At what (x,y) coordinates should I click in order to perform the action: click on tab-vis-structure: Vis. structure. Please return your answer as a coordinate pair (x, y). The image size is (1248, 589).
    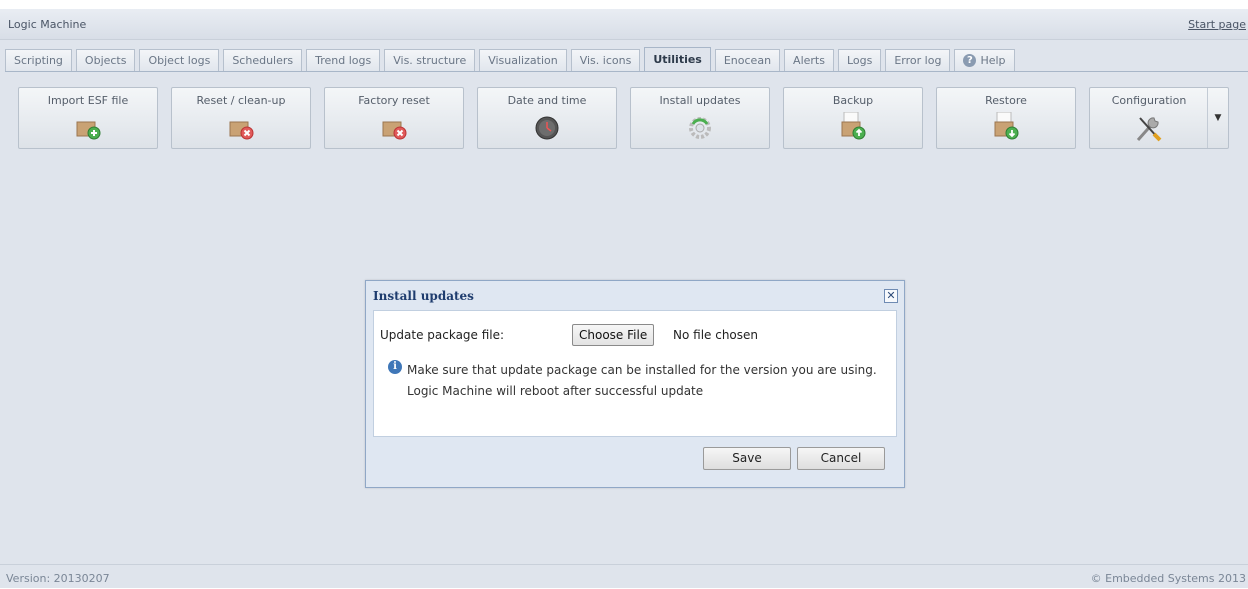
    Looking at the image, I should click on (430, 60).